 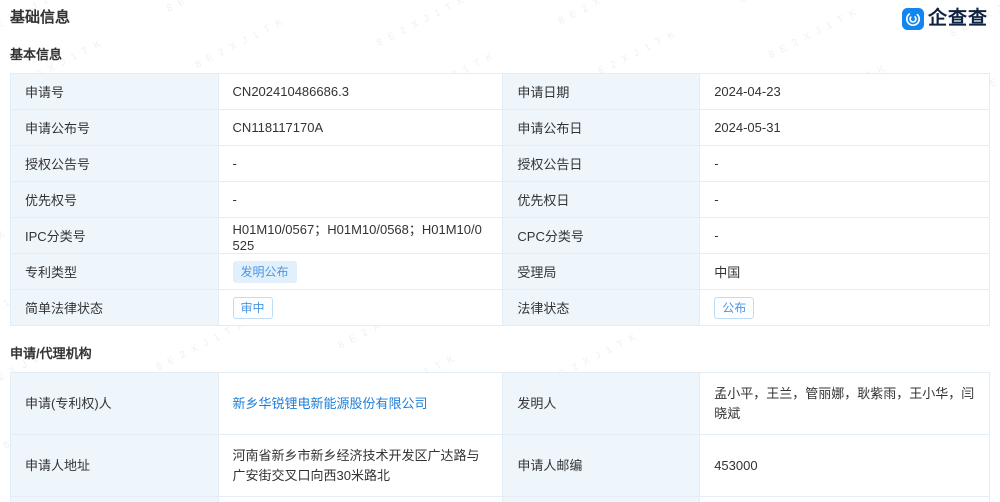 I want to click on table-row: 优先权号 - 优先权日 -, so click(x=500, y=199).